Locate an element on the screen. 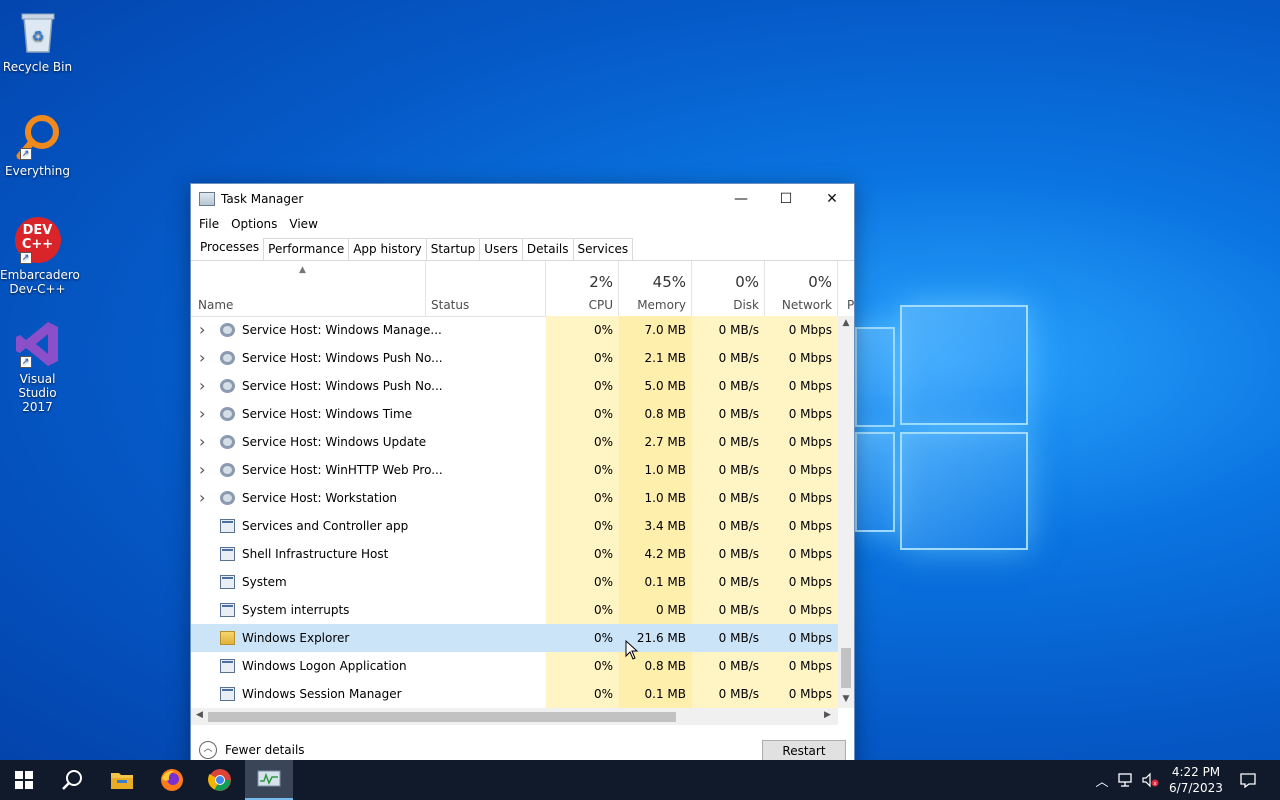 This screenshot has width=1280, height=800. restart-button: Restart is located at coordinates (804, 751).